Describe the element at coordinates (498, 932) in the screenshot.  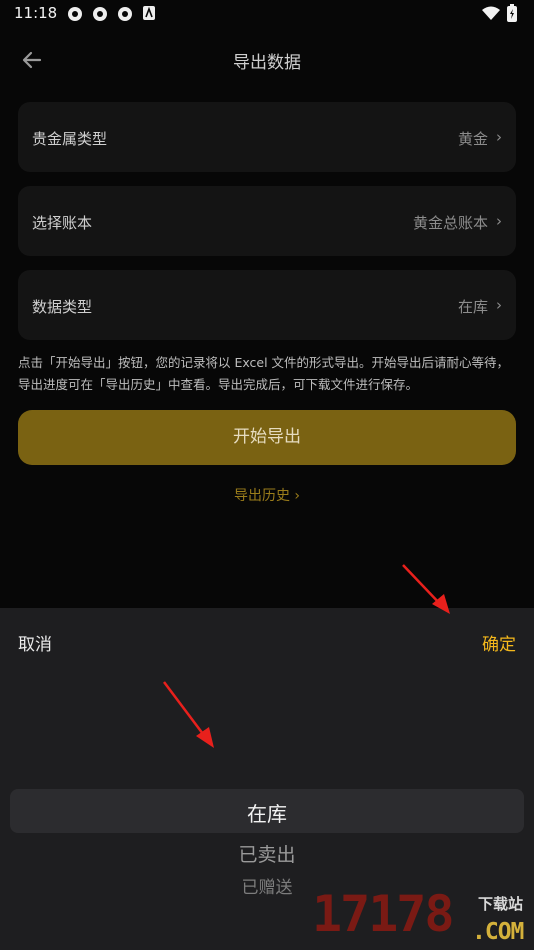
I see `watermark-domain: .COM` at that location.